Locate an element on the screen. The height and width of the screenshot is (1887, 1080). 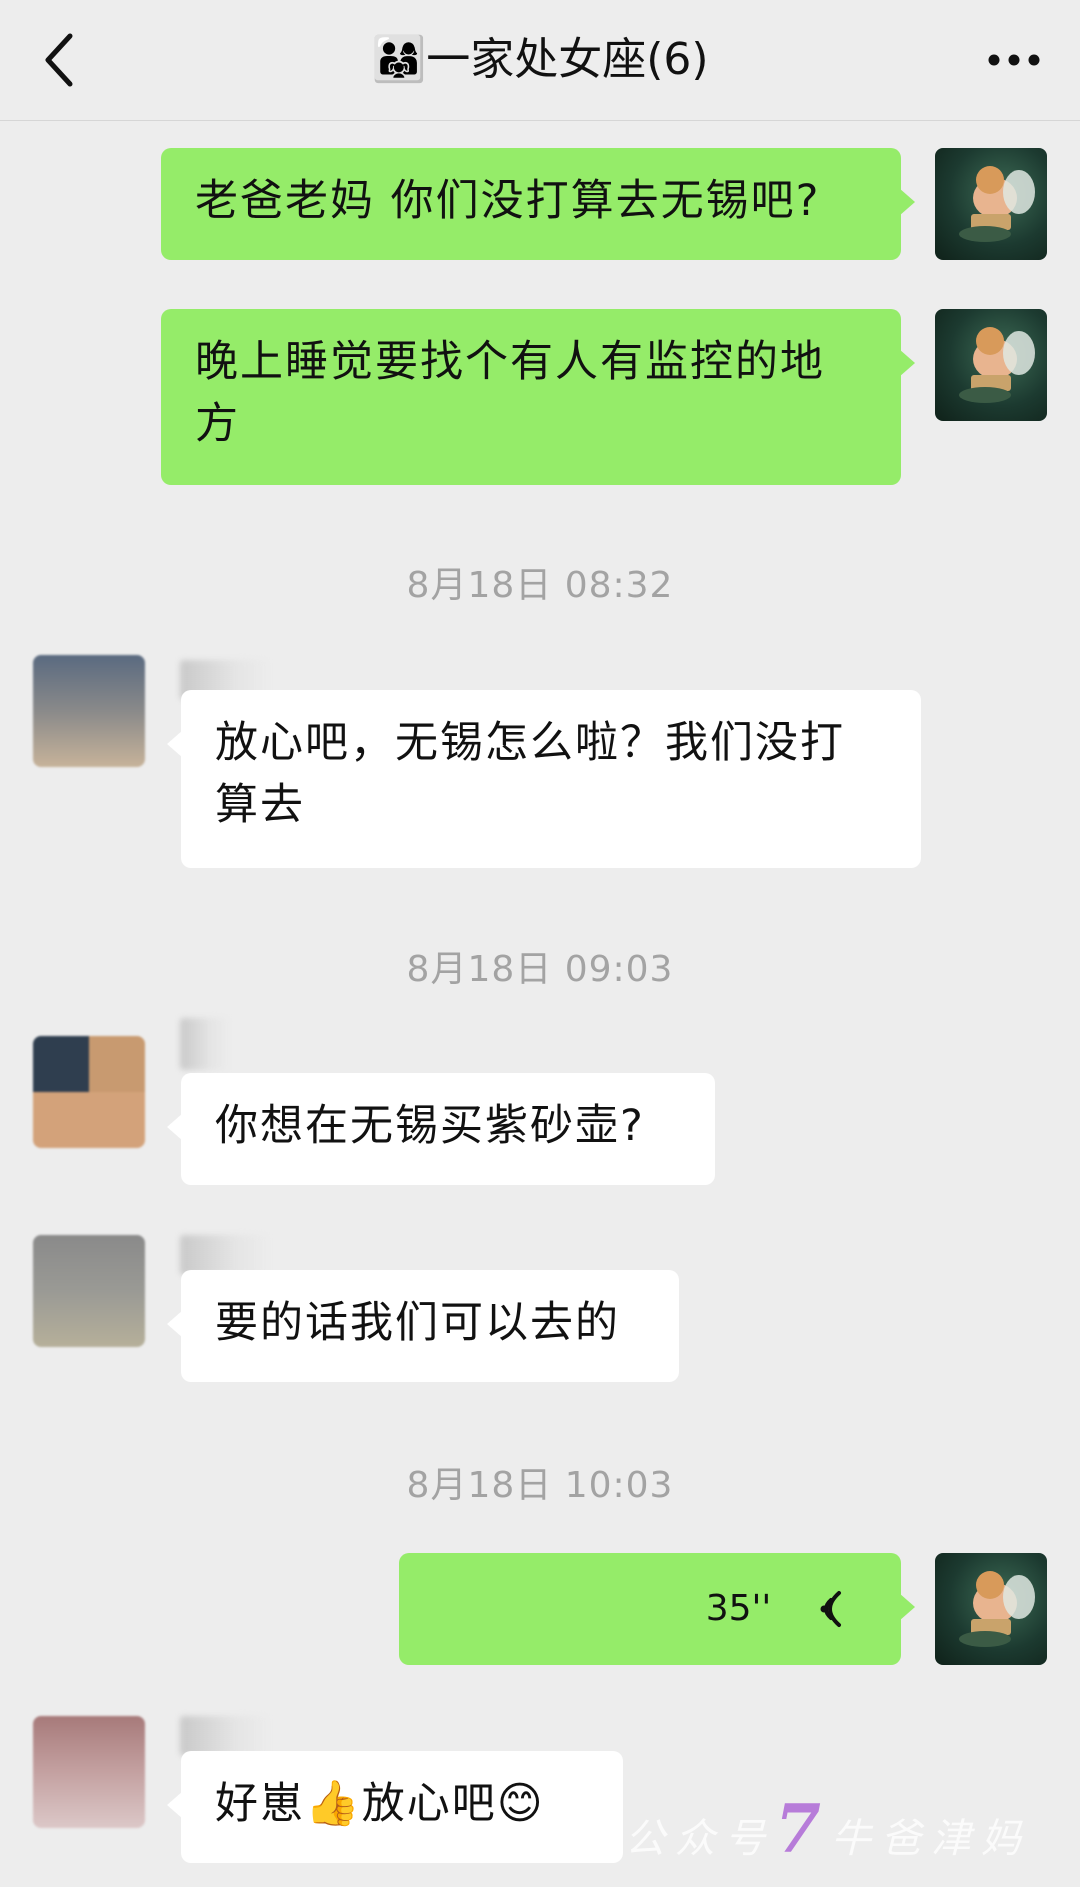
chat-title: 👨‍👩‍👧一家处女座(6) is located at coordinates (540, 60).